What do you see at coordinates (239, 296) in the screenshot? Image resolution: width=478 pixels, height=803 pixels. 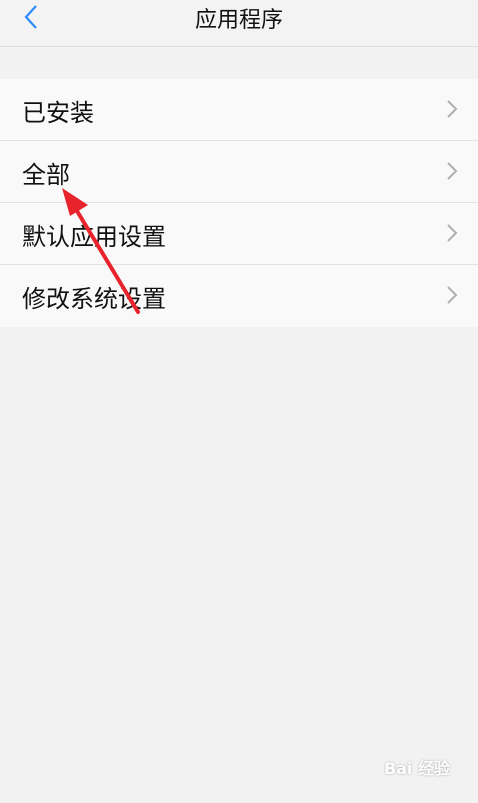 I see `list-item-modify-system-settings: 修改系统设置` at bounding box center [239, 296].